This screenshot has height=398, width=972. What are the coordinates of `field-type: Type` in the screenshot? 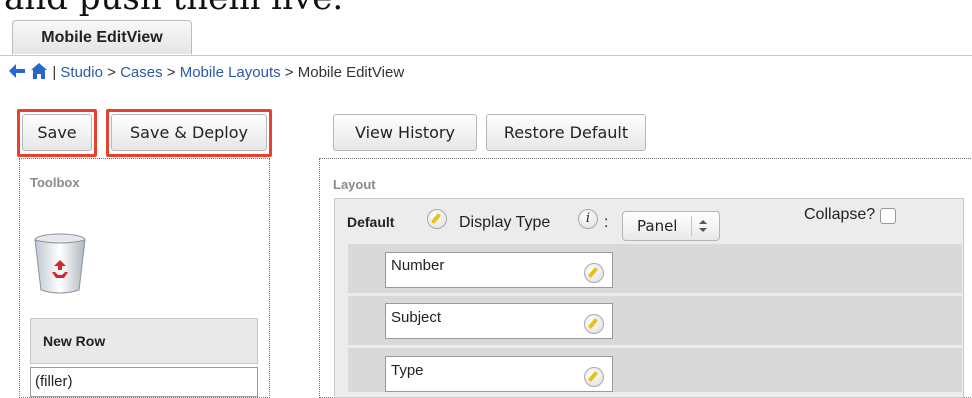 It's located at (499, 374).